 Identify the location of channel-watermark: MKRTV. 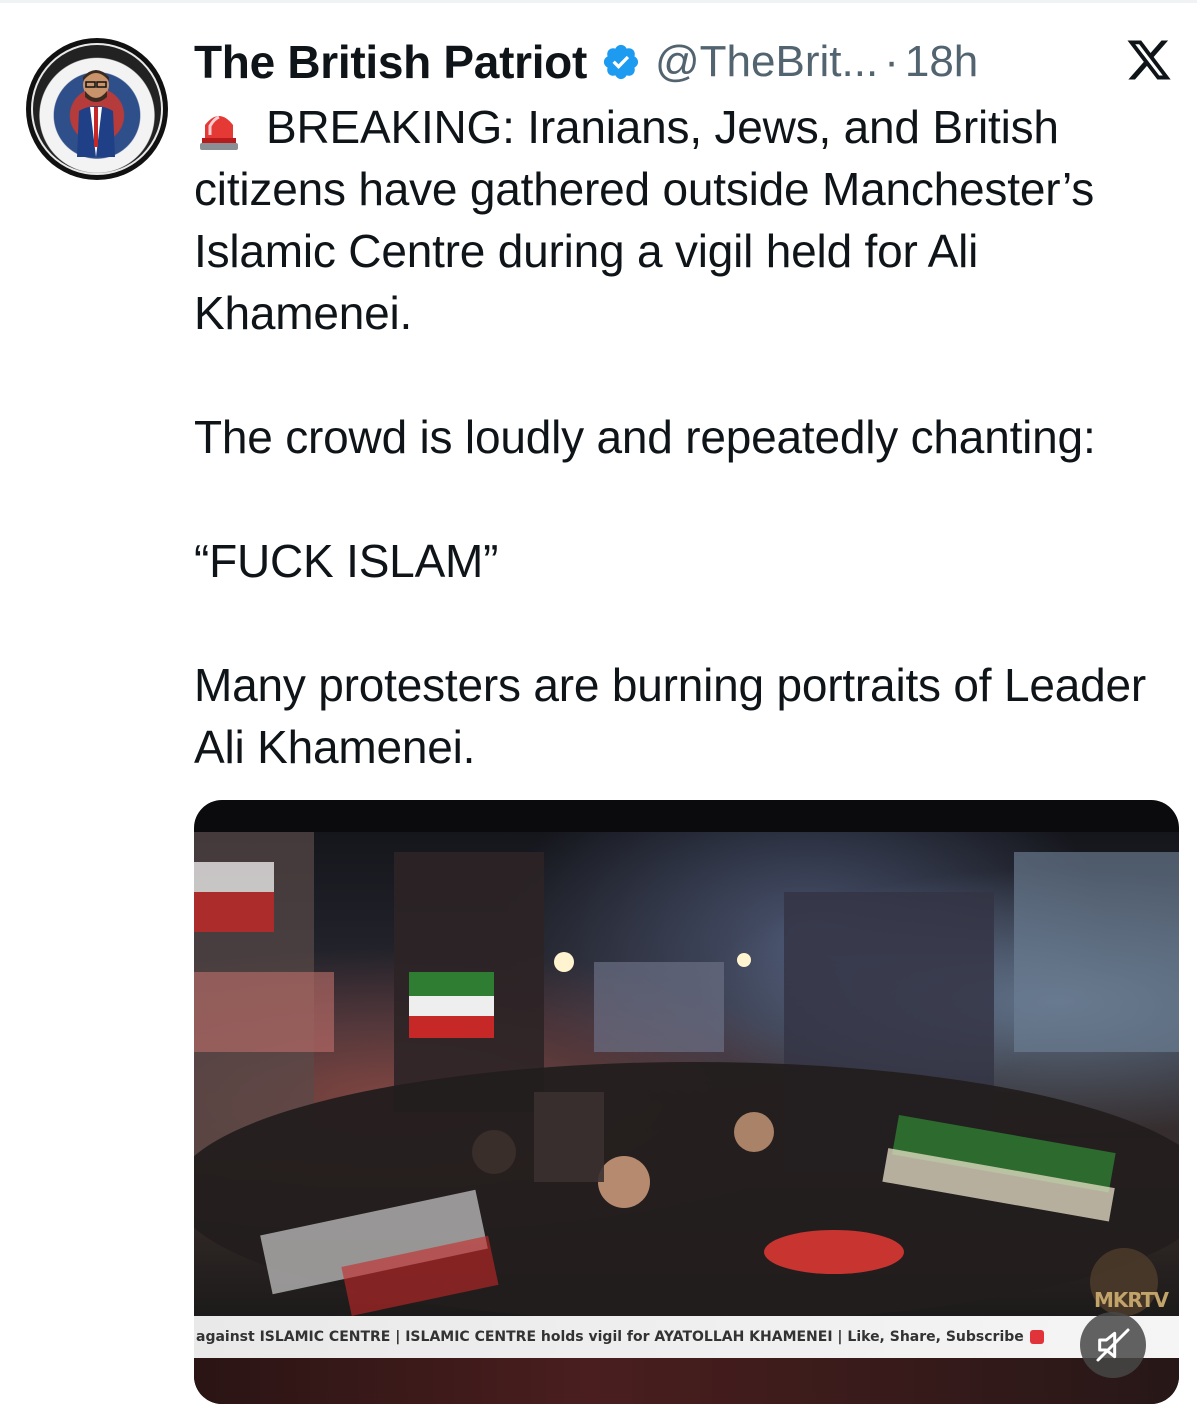
(1131, 1300).